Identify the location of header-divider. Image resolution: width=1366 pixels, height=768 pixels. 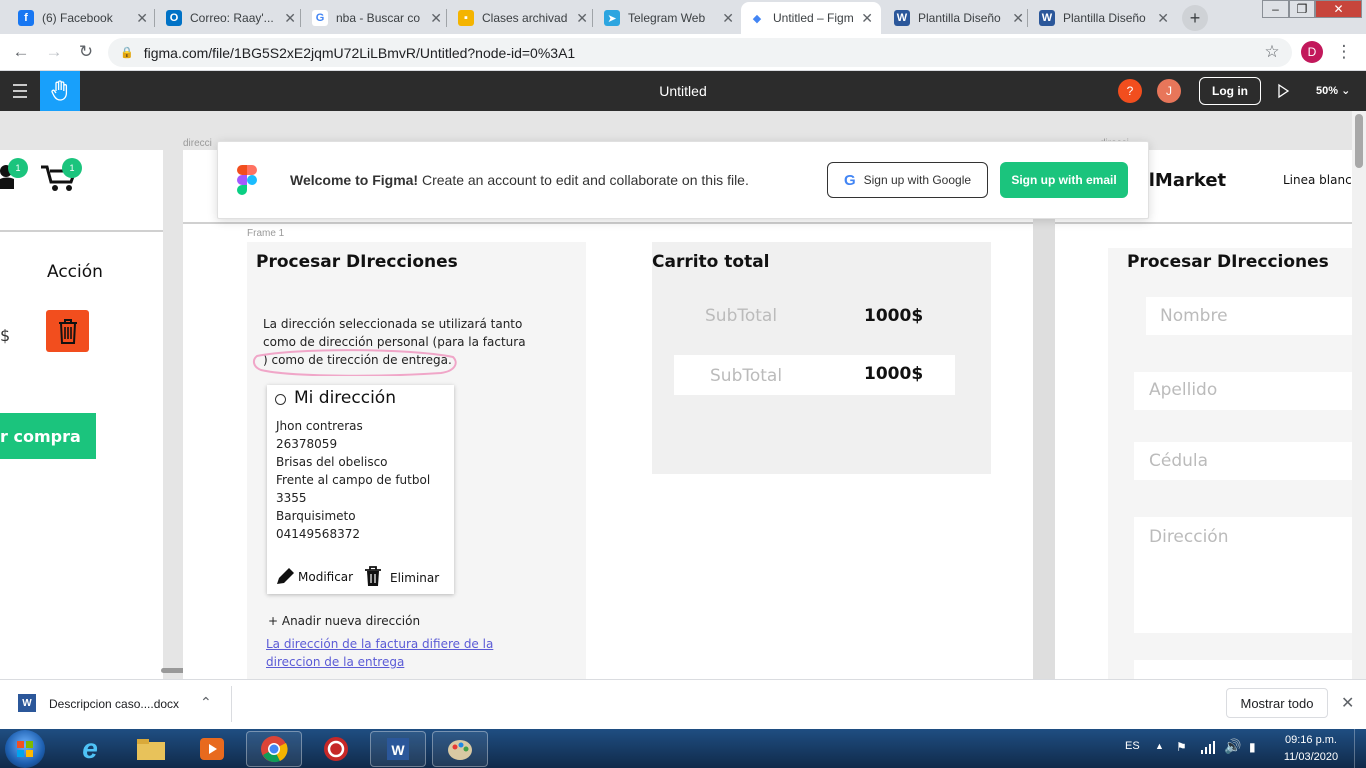
(1203, 223).